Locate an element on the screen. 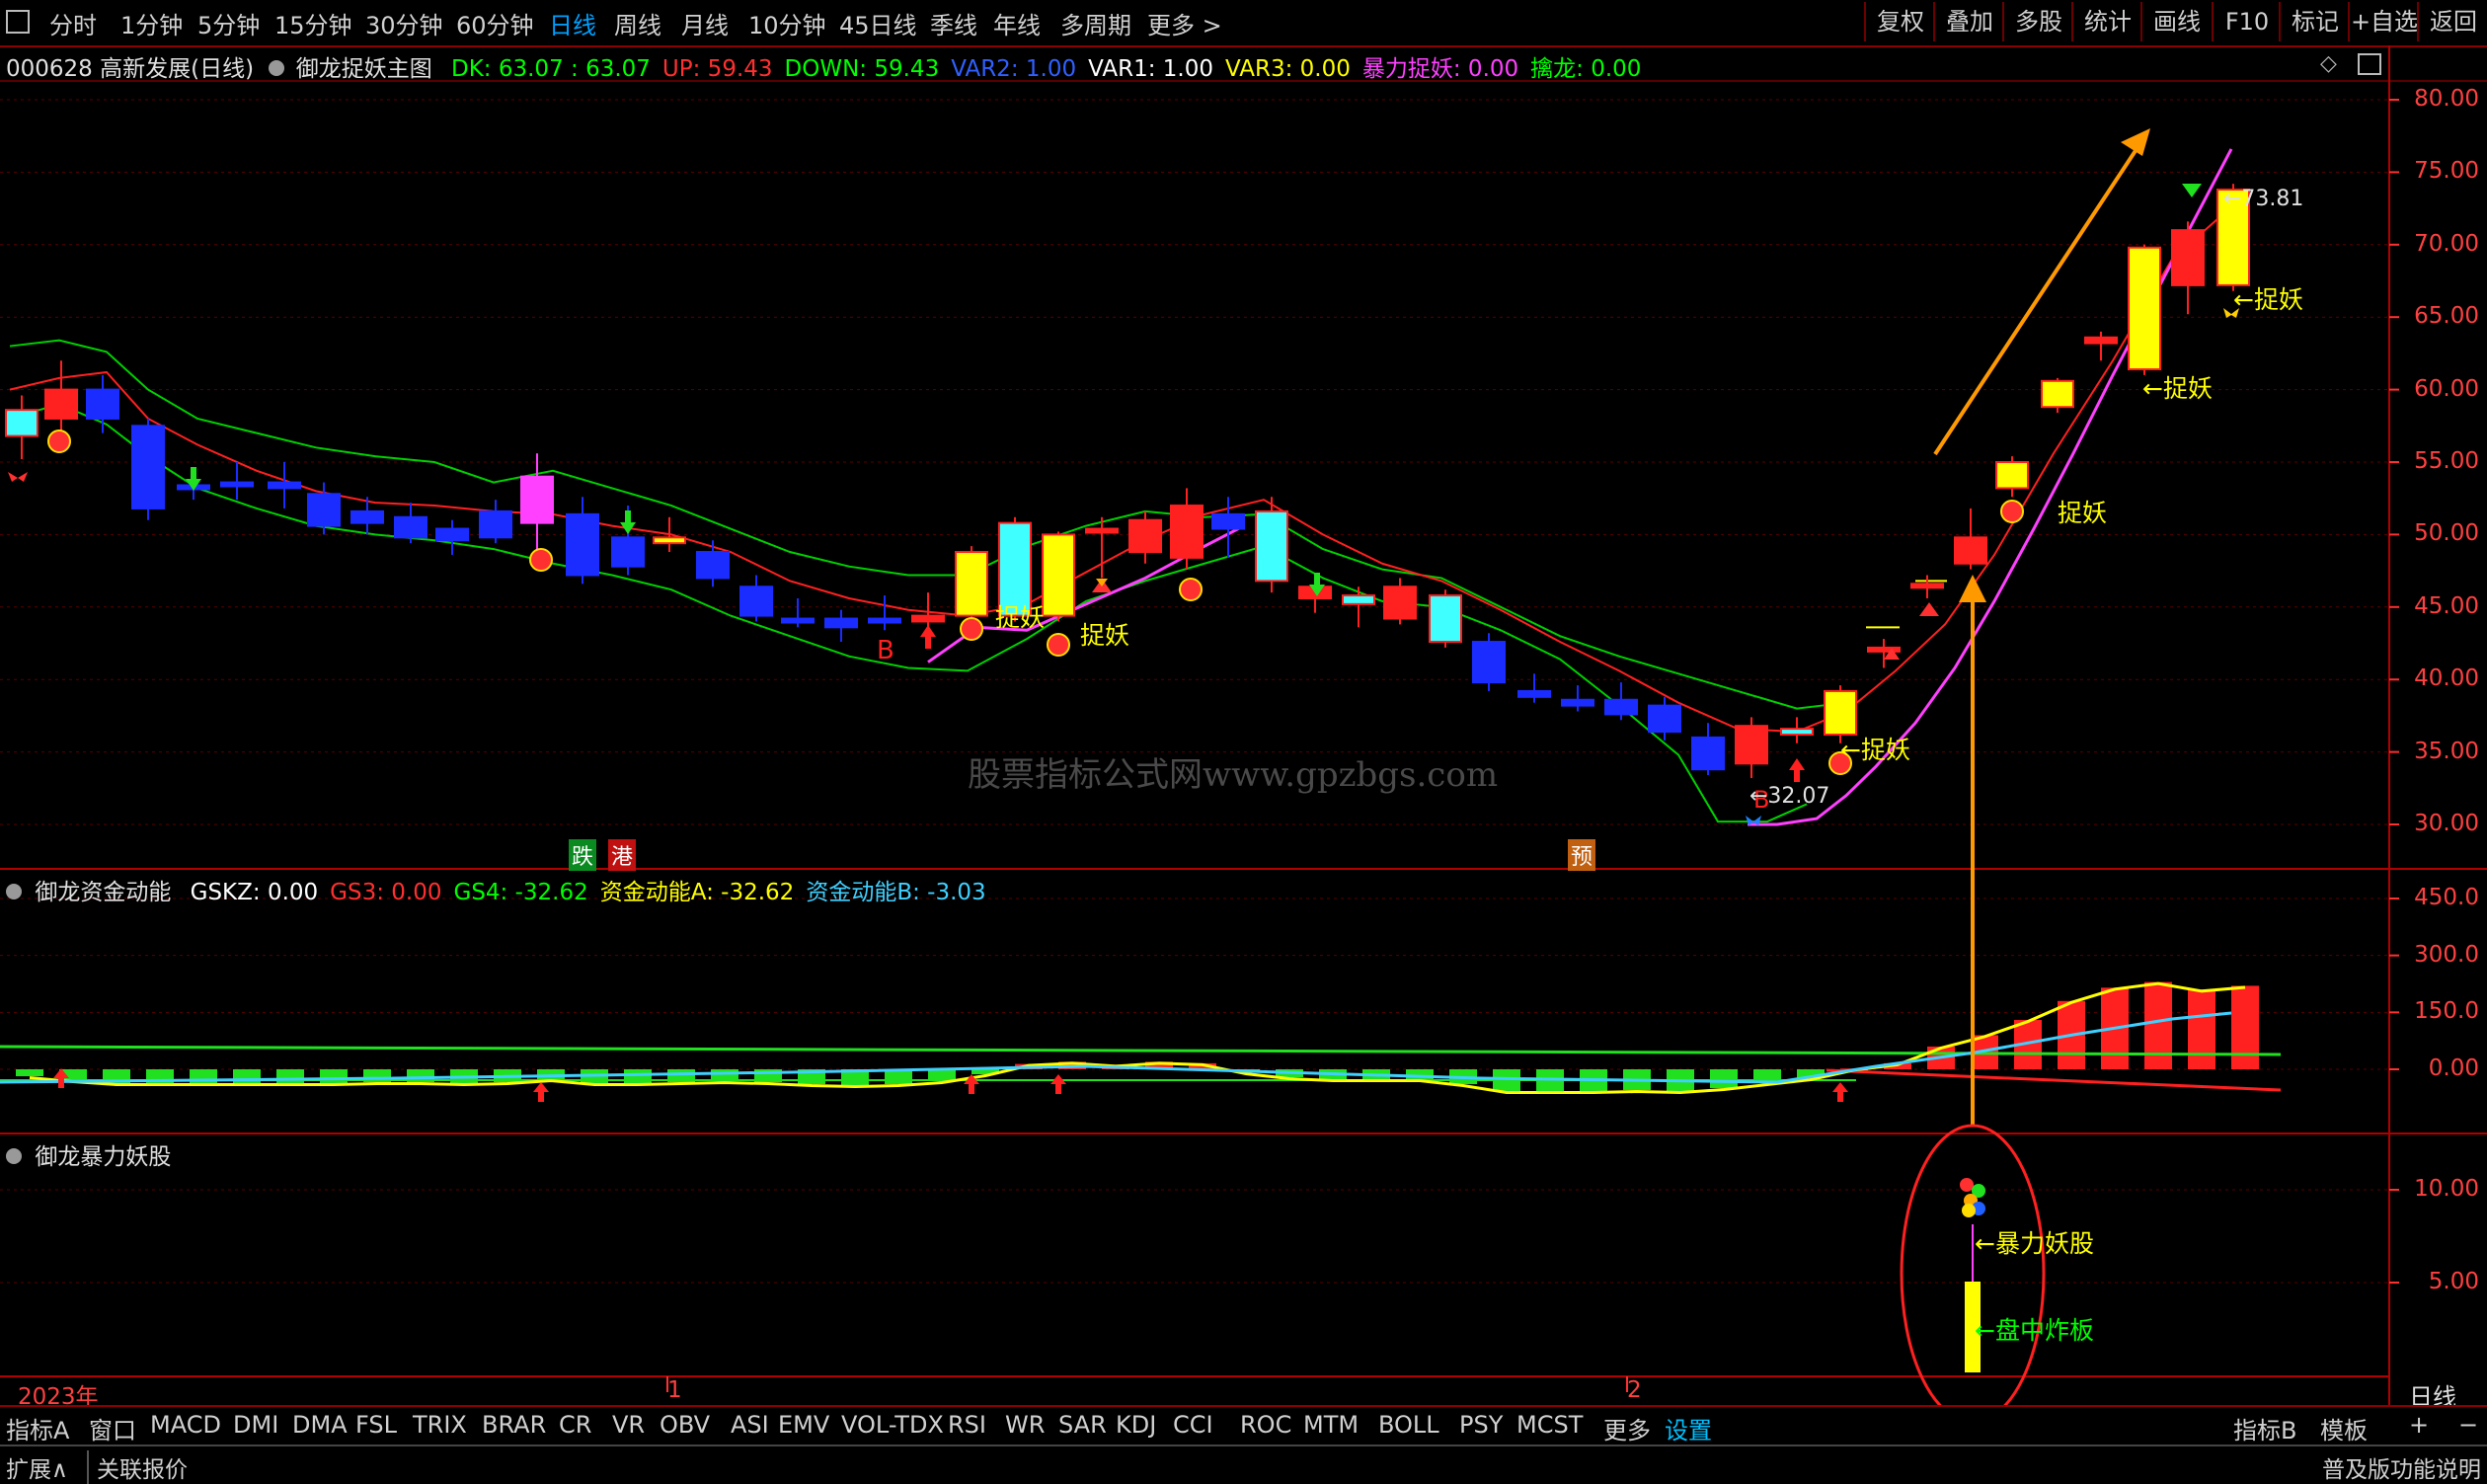 This screenshot has height=1484, width=2487. indicator-tab-1: 窗口 is located at coordinates (112, 1428).